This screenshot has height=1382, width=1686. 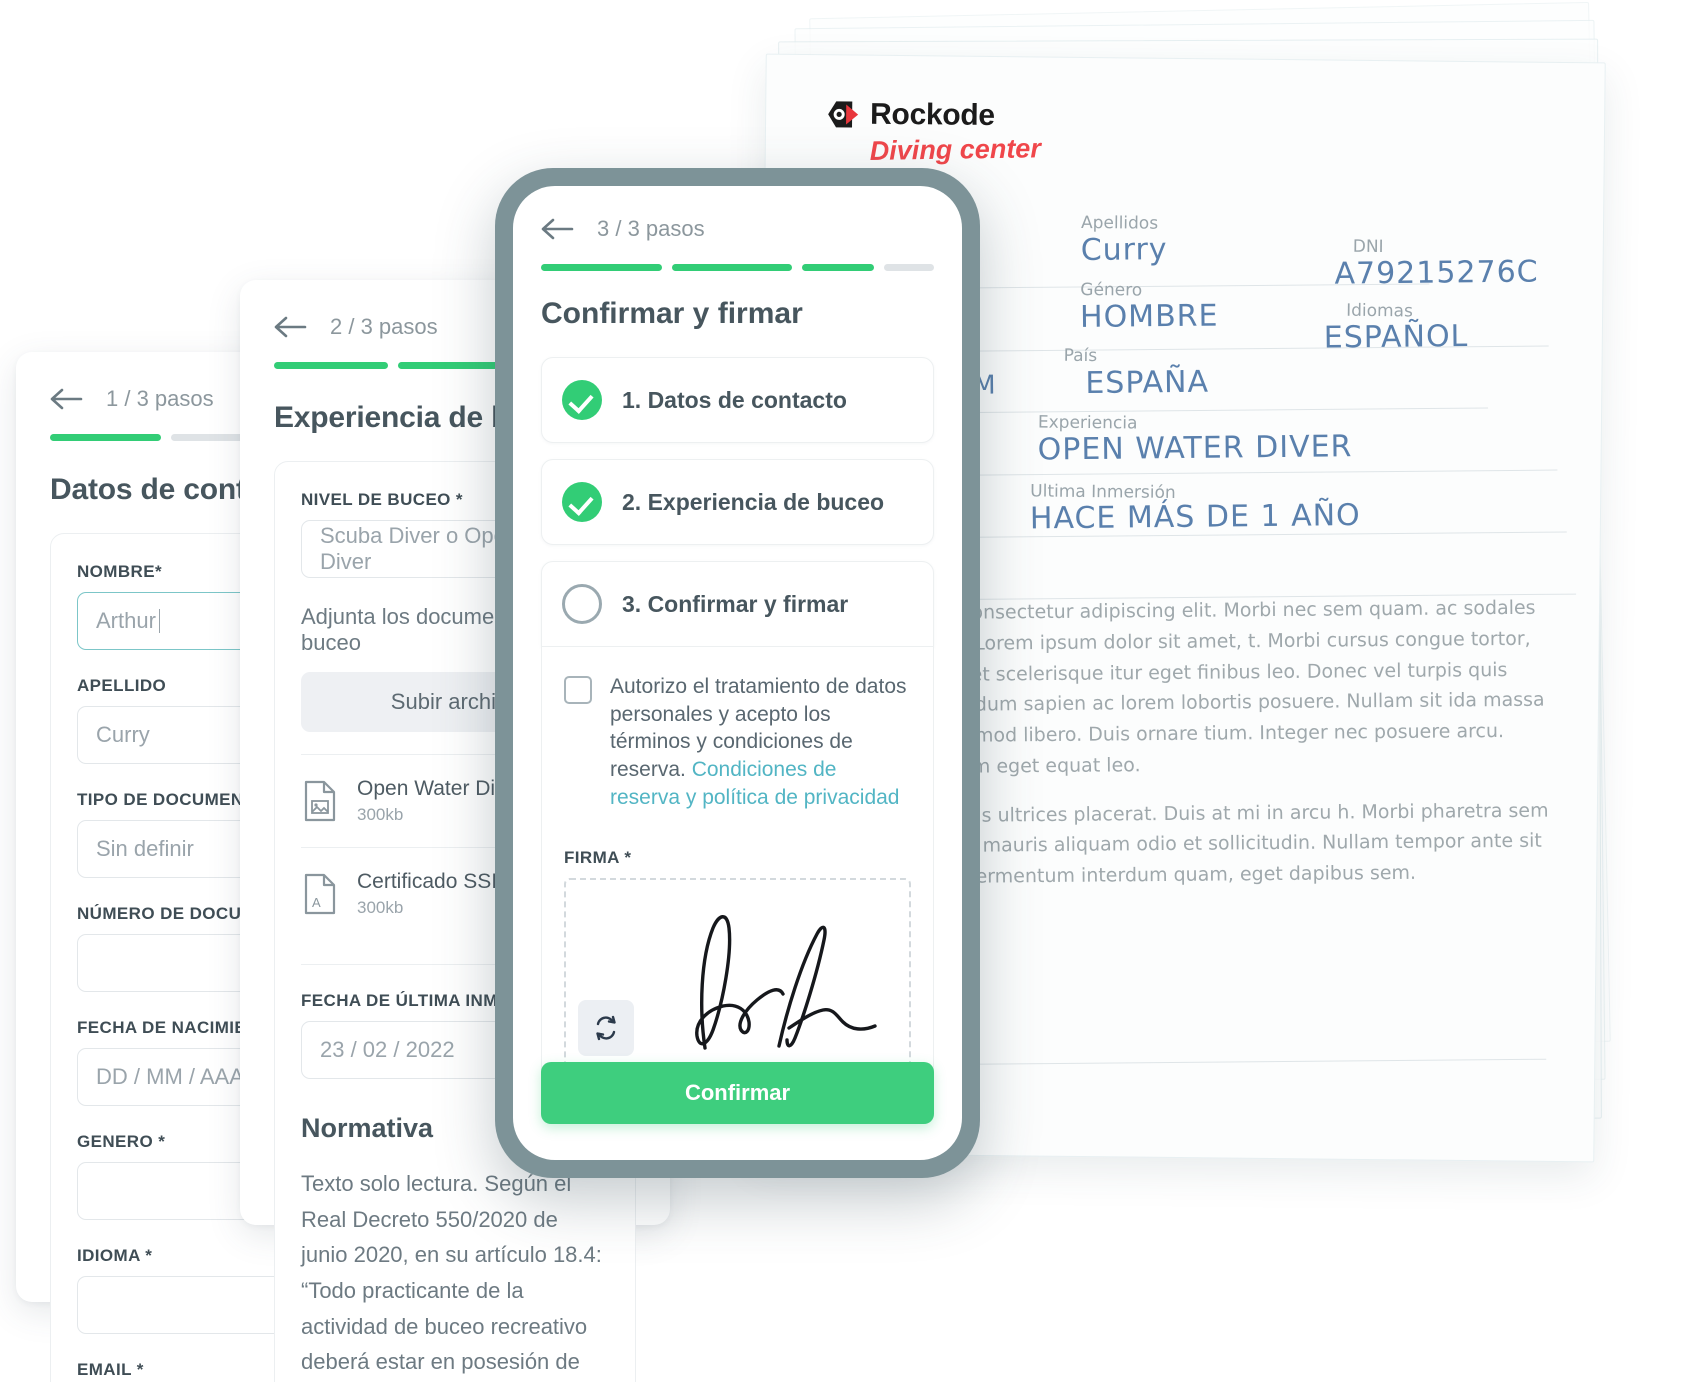 I want to click on checklist-item-3: 3. Confirmar y firmar, so click(x=737, y=604).